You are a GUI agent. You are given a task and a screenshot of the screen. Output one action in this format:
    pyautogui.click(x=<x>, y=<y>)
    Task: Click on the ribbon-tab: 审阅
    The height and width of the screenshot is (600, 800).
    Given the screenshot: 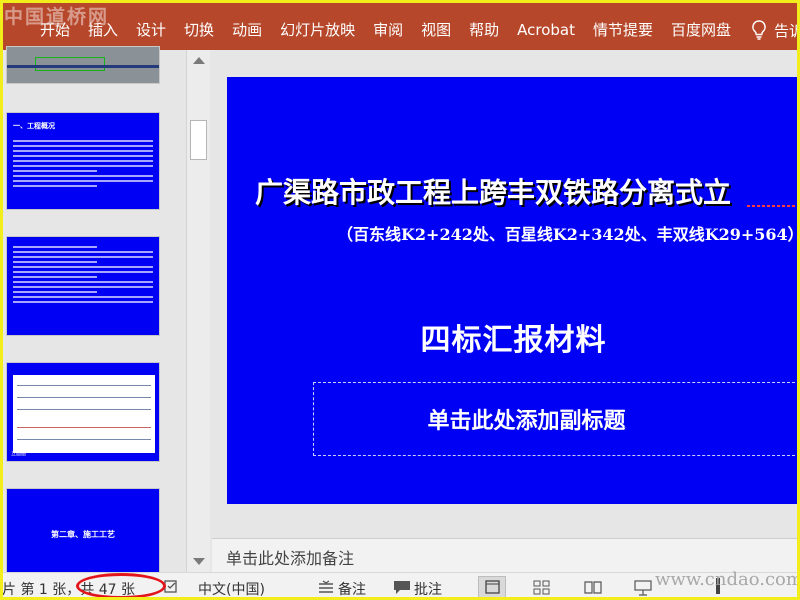 What is the action you would take?
    pyautogui.click(x=388, y=30)
    